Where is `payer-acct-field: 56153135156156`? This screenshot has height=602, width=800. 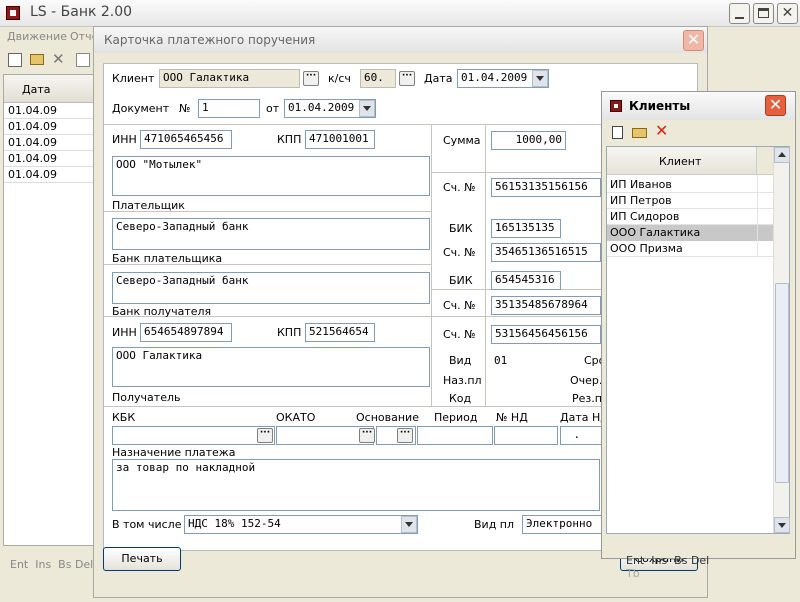
payer-acct-field: 56153135156156 is located at coordinates (546, 187).